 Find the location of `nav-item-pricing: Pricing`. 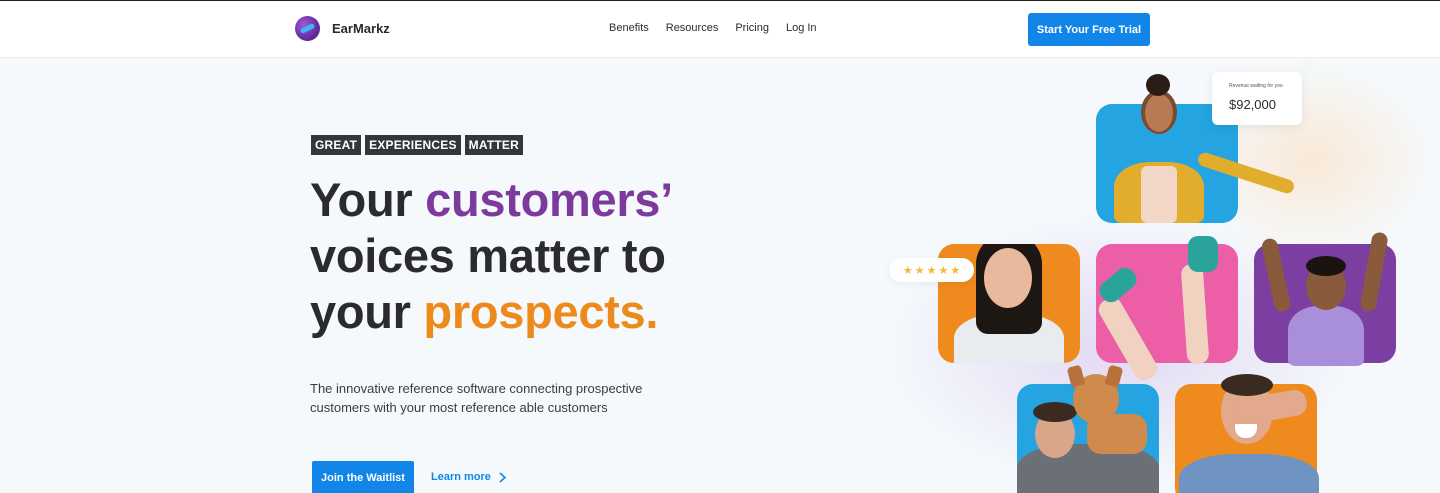

nav-item-pricing: Pricing is located at coordinates (752, 28).